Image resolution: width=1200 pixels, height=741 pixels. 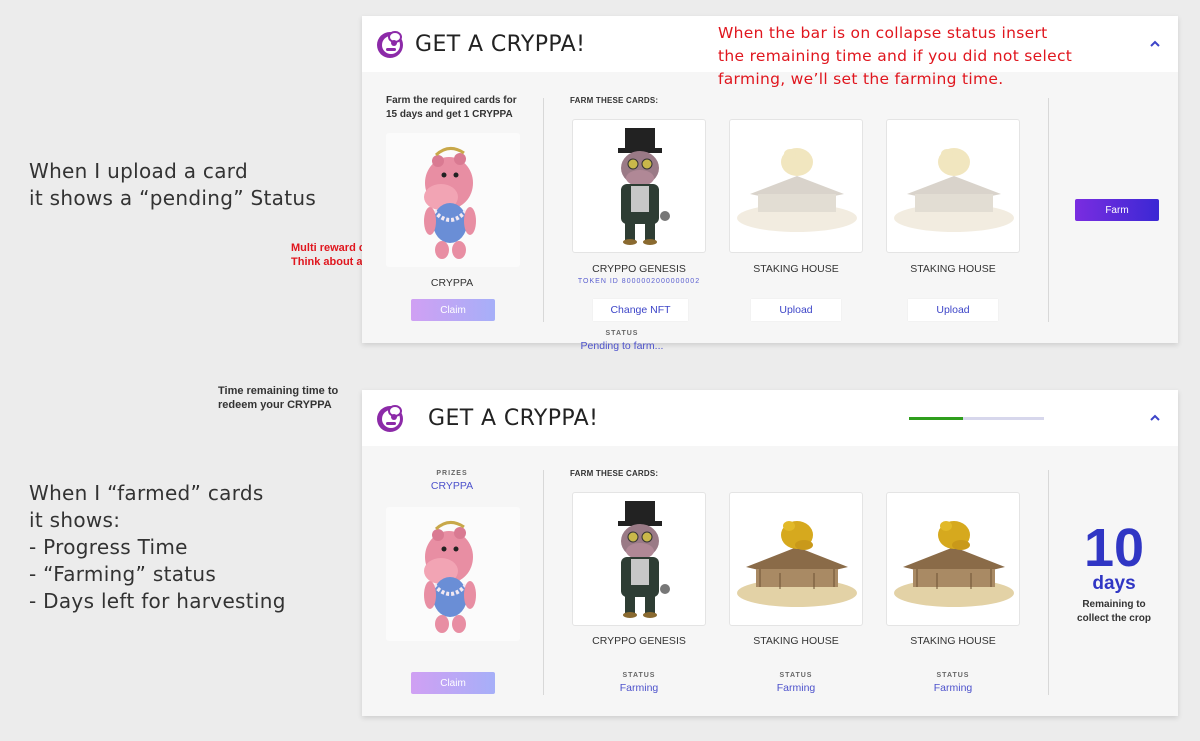 I want to click on note-time-line2: redeem your CRYPPA, so click(x=275, y=405).